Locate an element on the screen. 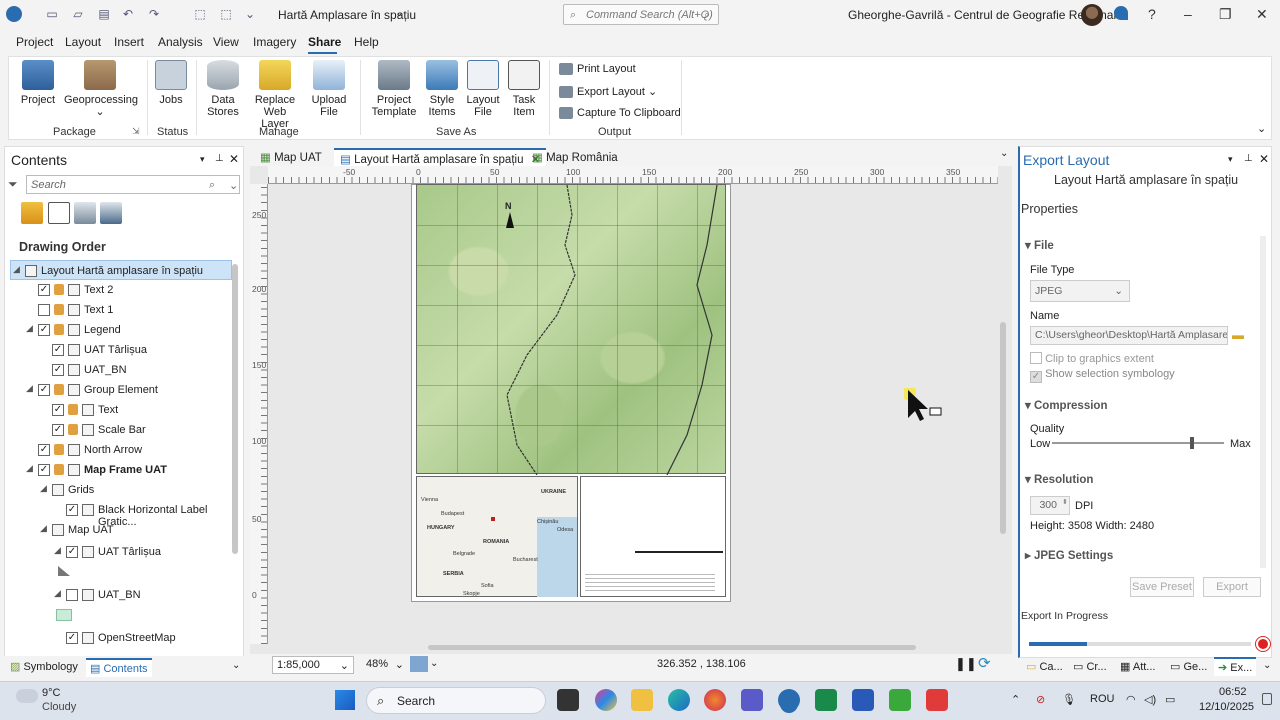 The height and width of the screenshot is (720, 1280). page-view-icon is located at coordinates (419, 664).